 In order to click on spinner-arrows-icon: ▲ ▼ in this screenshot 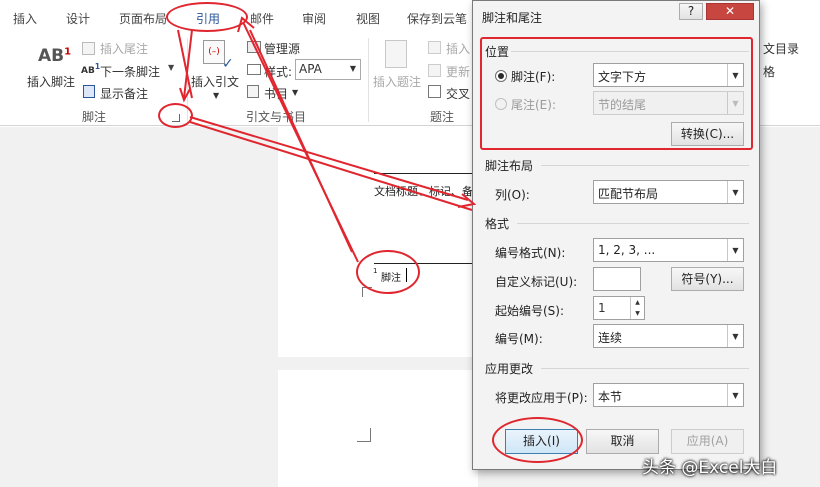, I will do `click(637, 308)`.